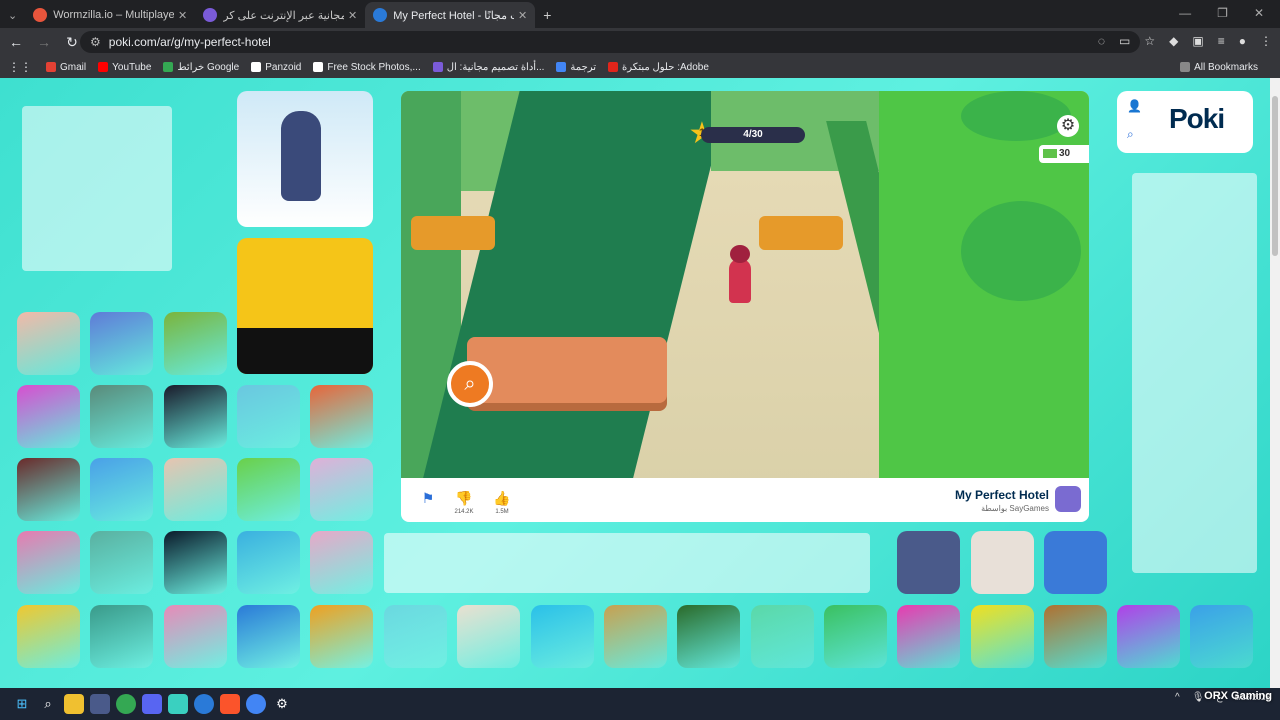 Image resolution: width=1280 pixels, height=720 pixels. I want to click on chevron-up-icon: ^, so click(1177, 697).